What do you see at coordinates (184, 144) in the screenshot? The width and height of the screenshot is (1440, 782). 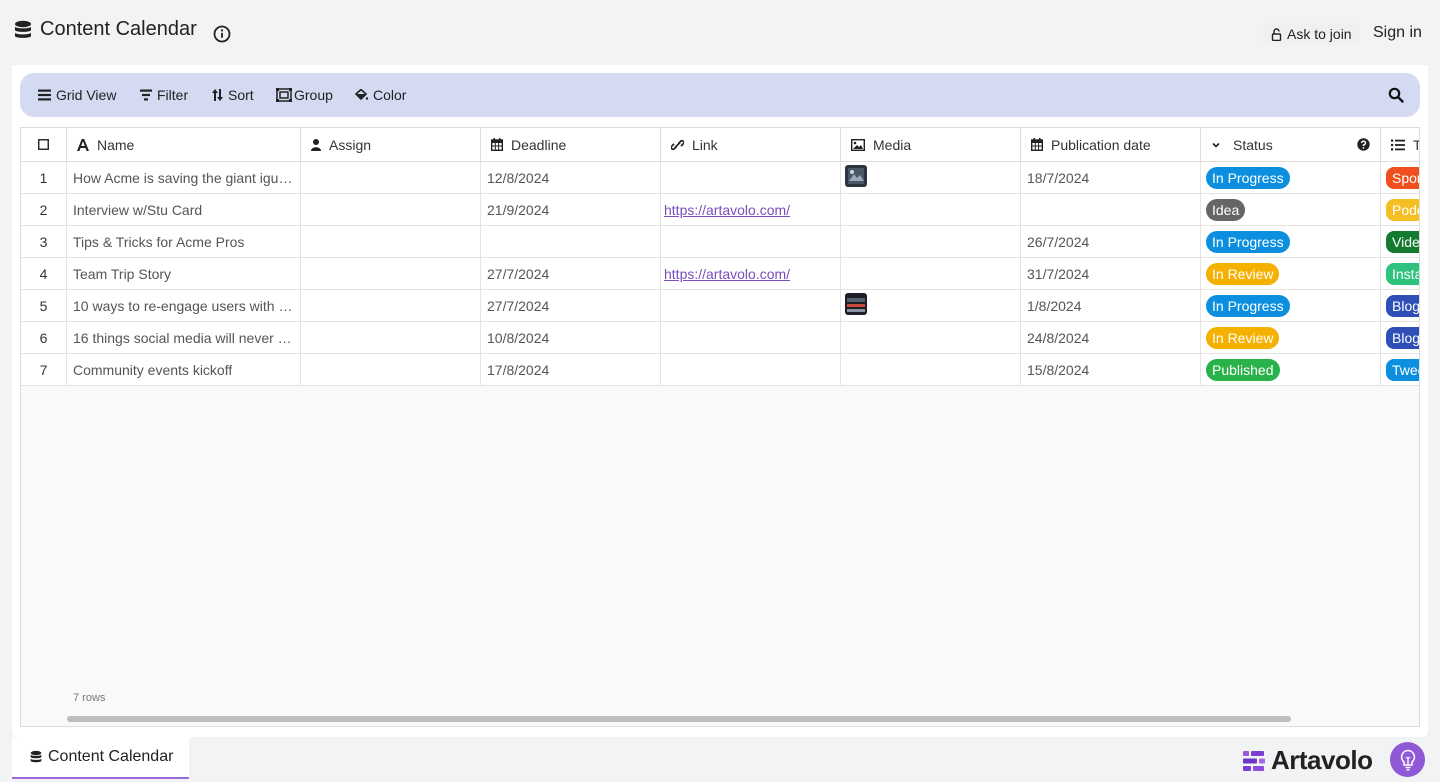 I see `column-header-name: Name` at bounding box center [184, 144].